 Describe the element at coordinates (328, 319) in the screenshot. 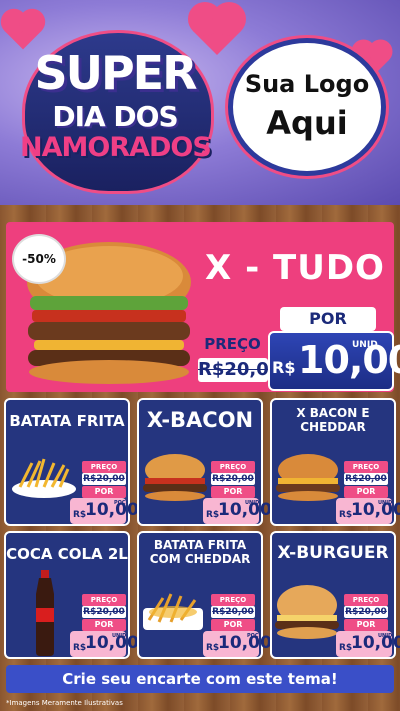

I see `hero-por-label: POR` at that location.